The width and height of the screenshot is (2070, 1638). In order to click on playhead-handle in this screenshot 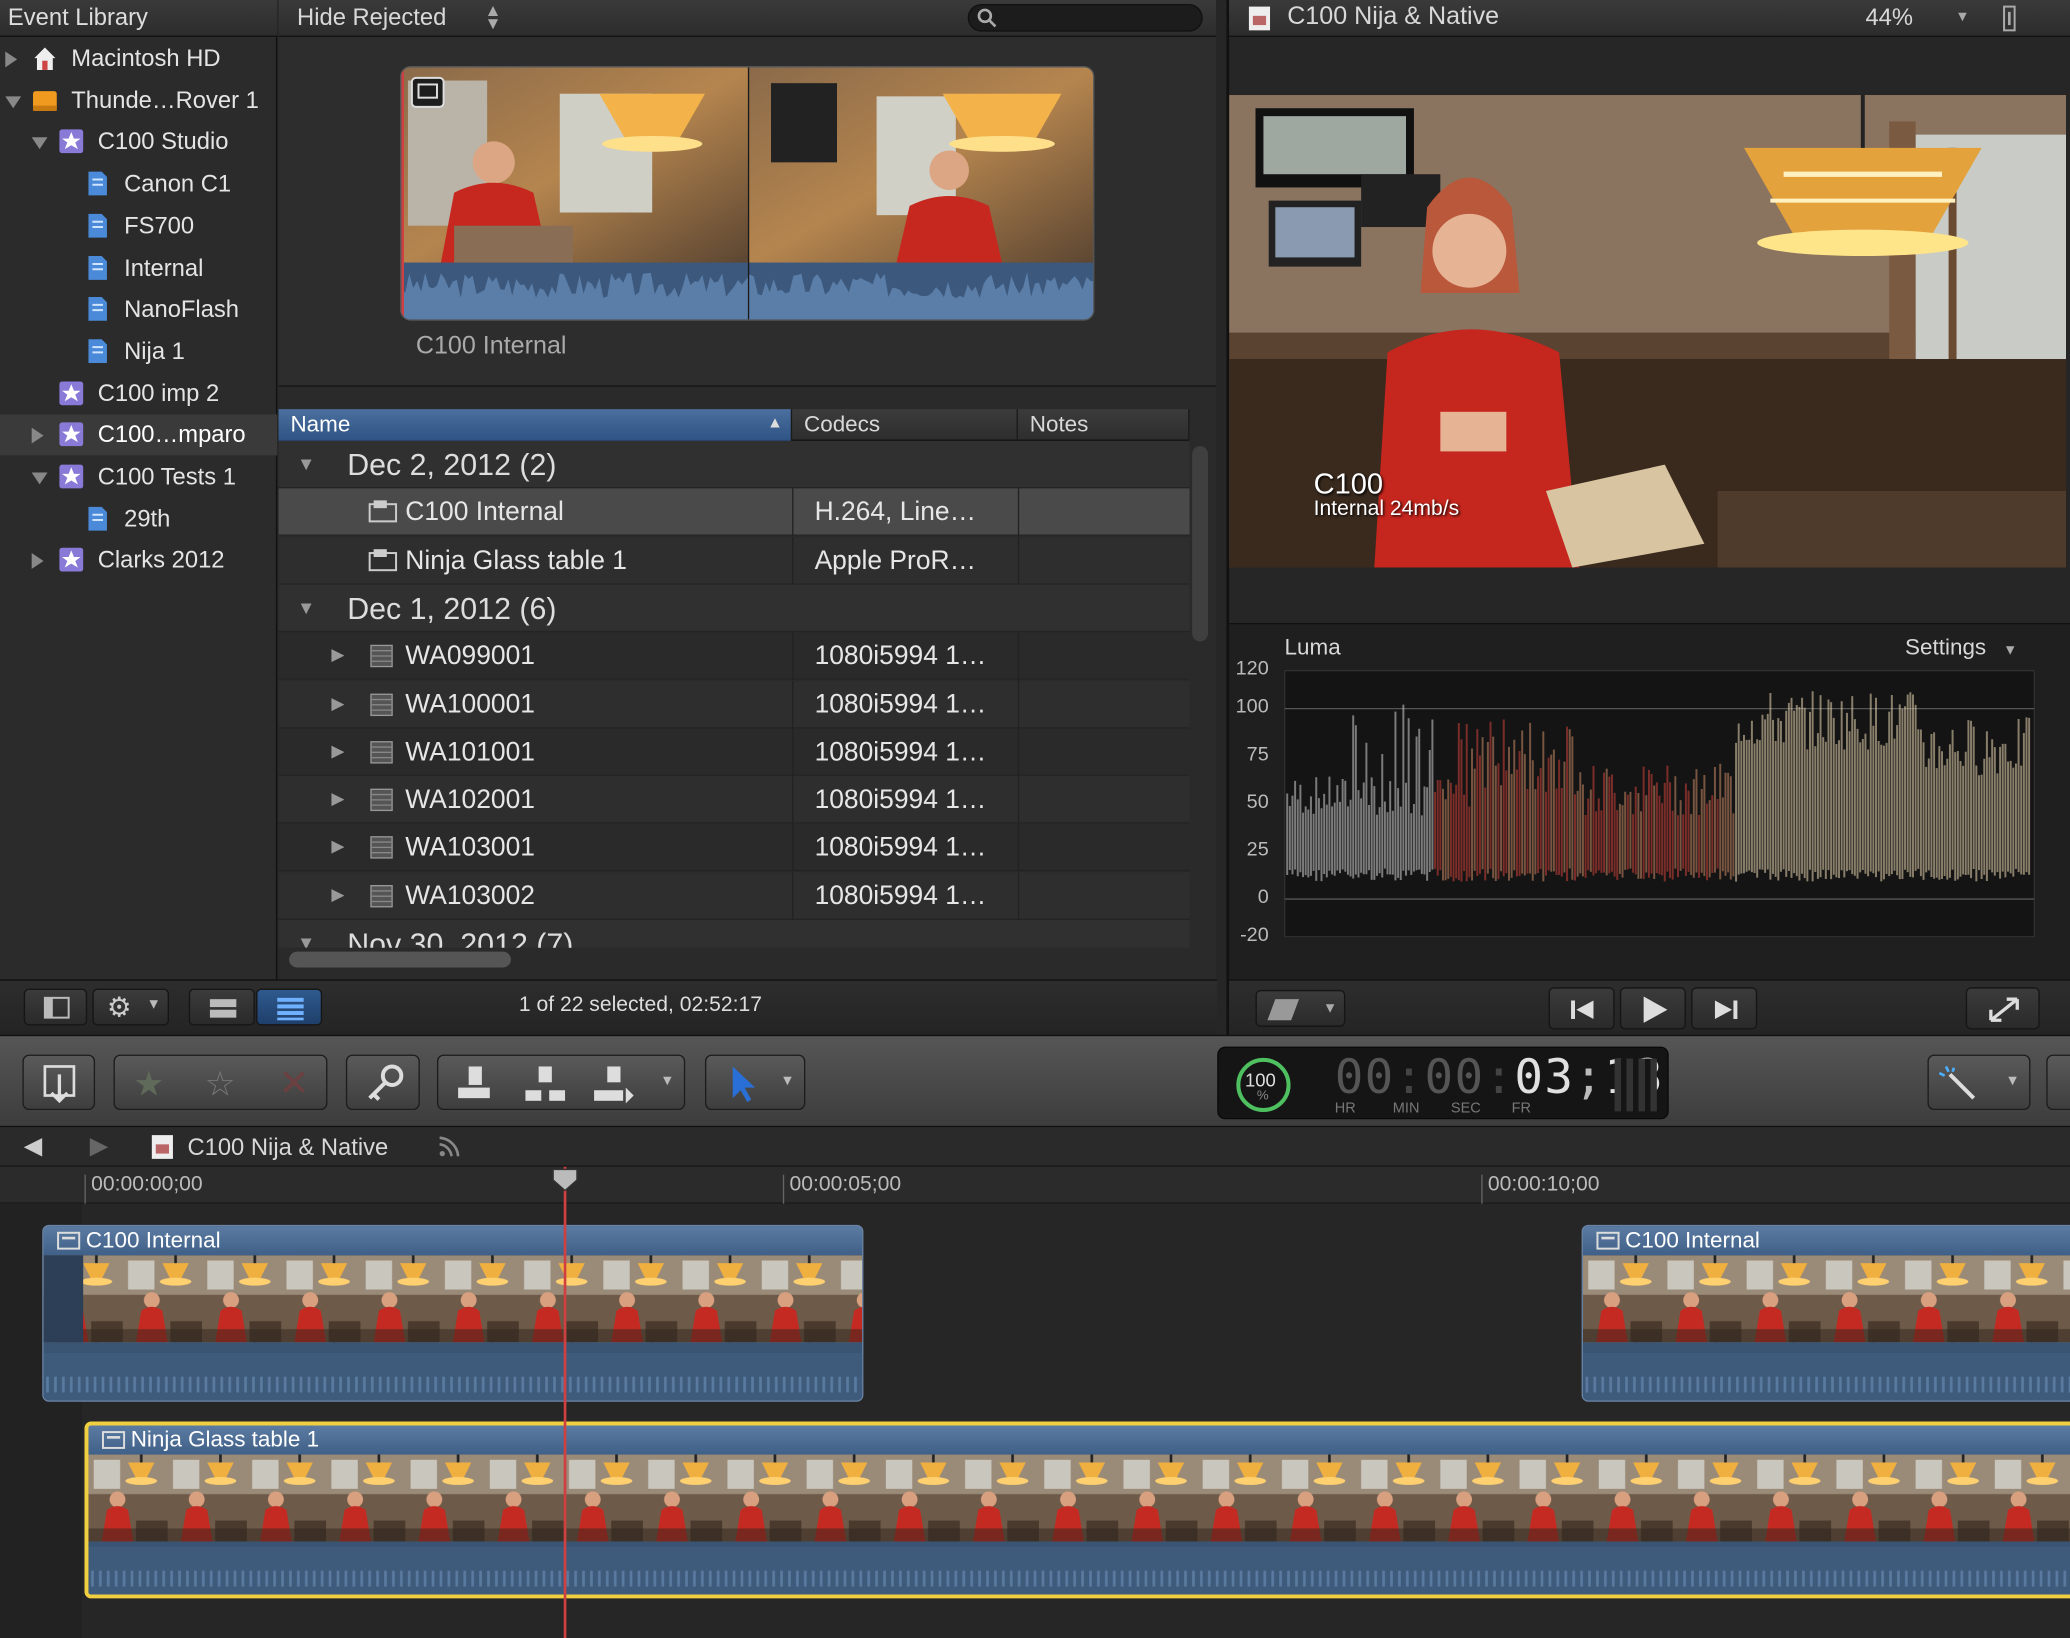, I will do `click(565, 1180)`.